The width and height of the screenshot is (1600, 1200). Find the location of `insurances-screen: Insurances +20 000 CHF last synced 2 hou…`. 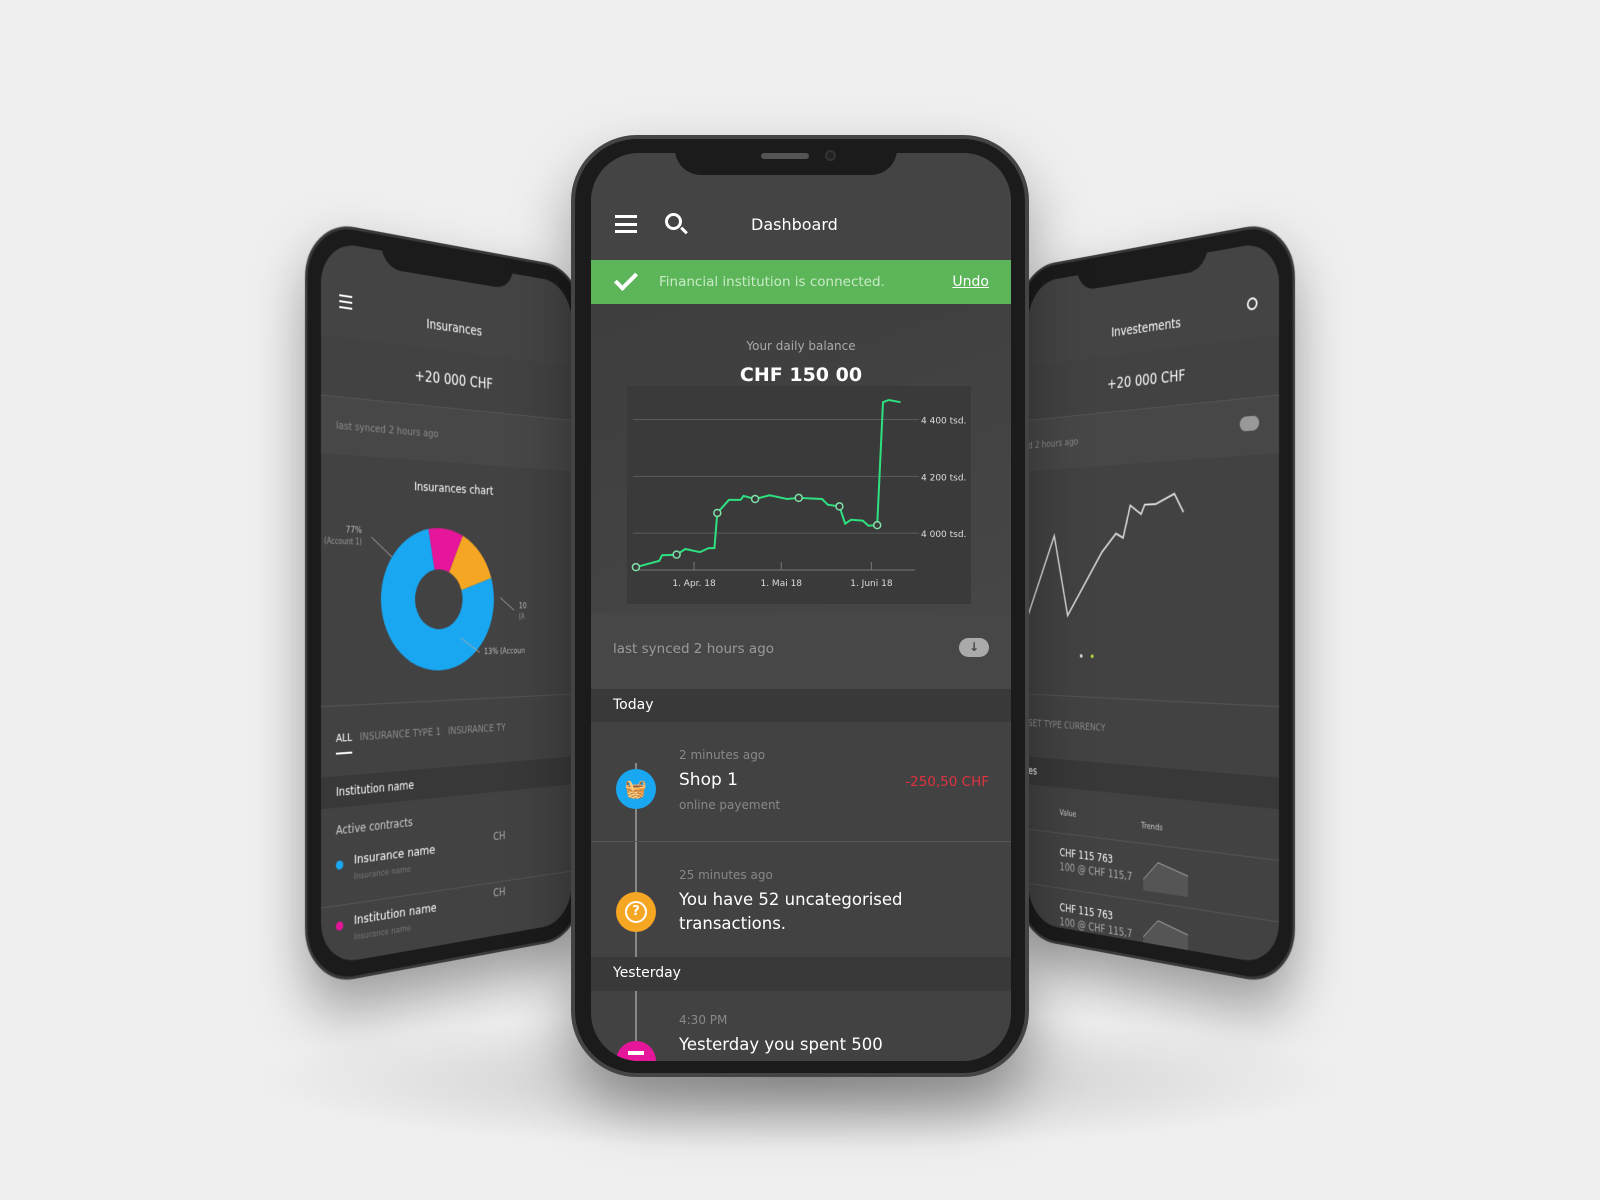

insurances-screen: Insurances +20 000 CHF last synced 2 hou… is located at coordinates (446, 603).